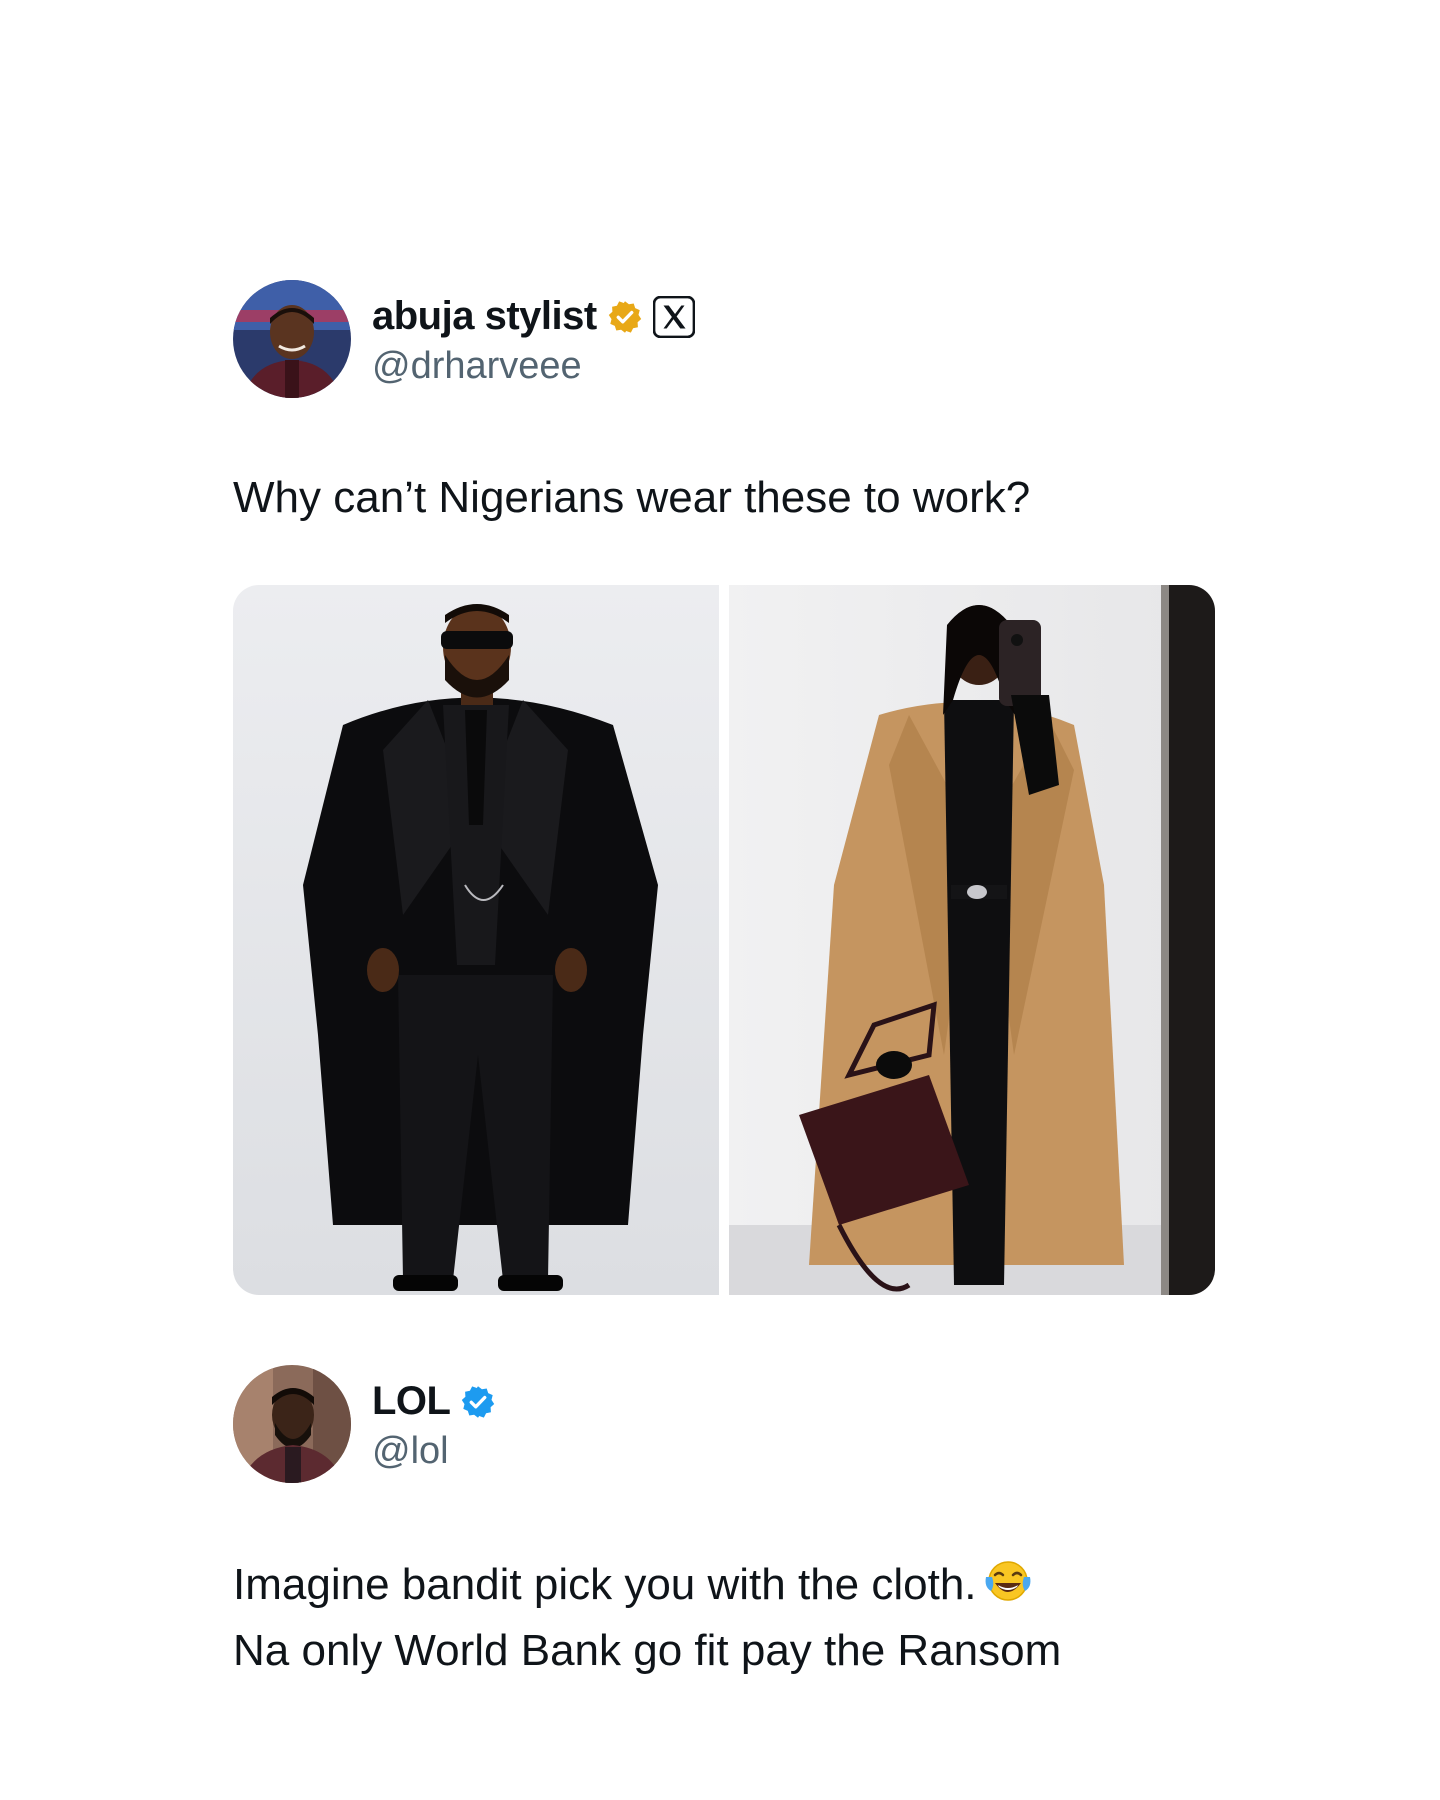 The height and width of the screenshot is (1800, 1440). I want to click on display-name: abuja stylist, so click(484, 316).